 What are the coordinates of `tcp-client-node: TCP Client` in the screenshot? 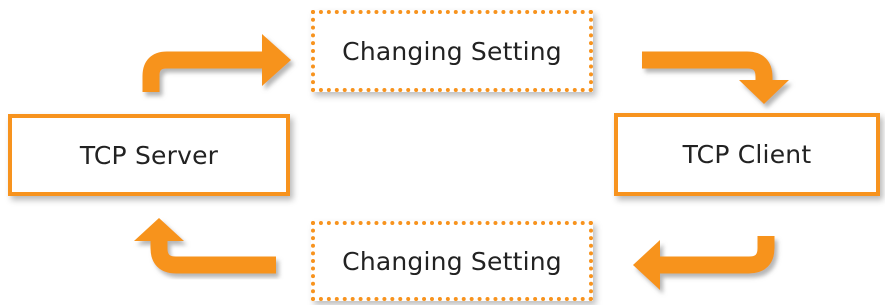 It's located at (747, 154).